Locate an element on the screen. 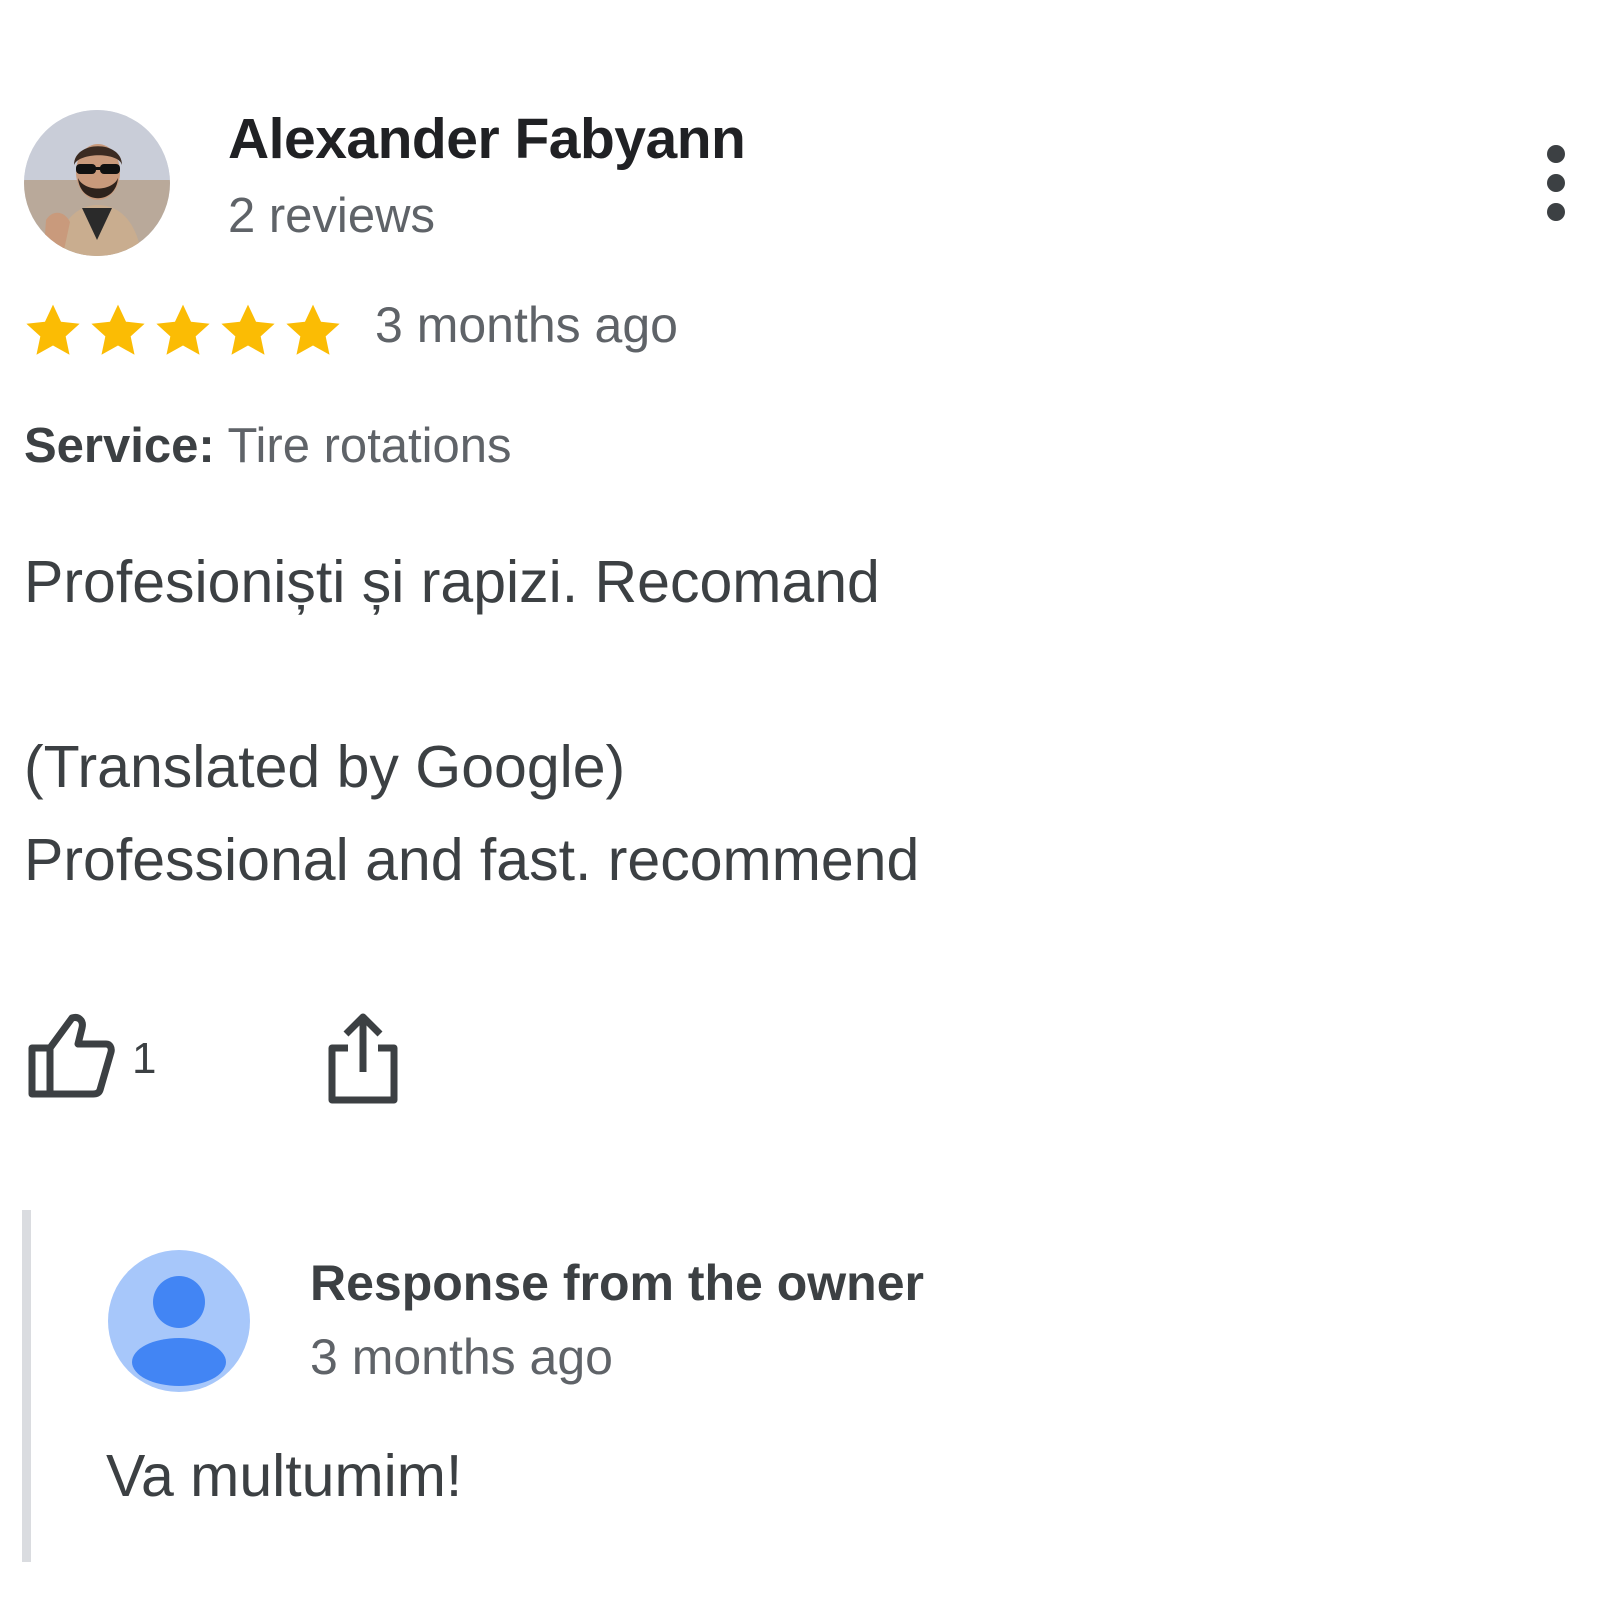 The image size is (1620, 1620). owner-response-divider is located at coordinates (26, 1386).